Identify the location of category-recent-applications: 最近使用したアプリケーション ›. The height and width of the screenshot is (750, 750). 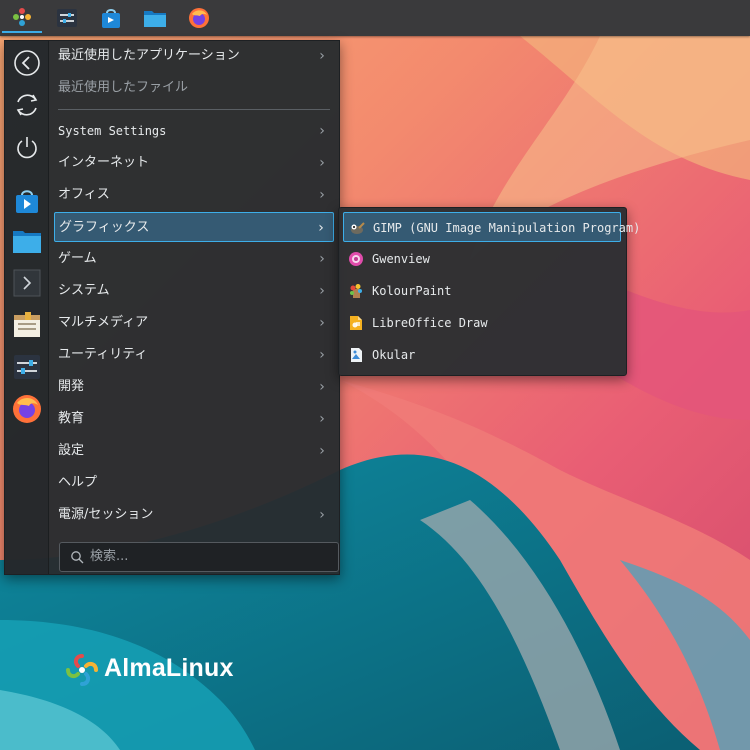
(194, 56).